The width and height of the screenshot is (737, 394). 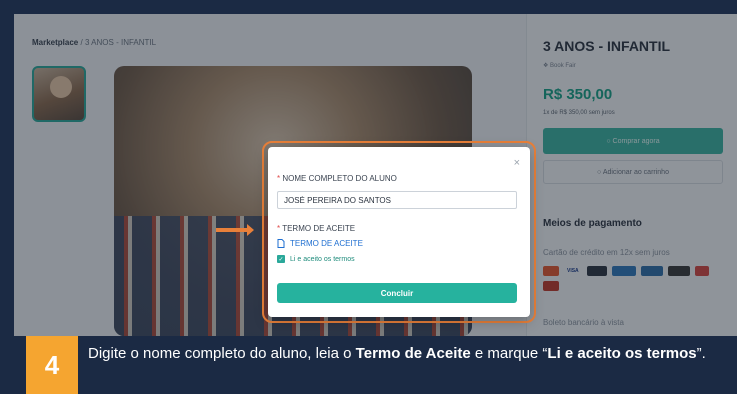 What do you see at coordinates (322, 259) in the screenshot?
I see `accept-terms-label: Li e aceito os termos` at bounding box center [322, 259].